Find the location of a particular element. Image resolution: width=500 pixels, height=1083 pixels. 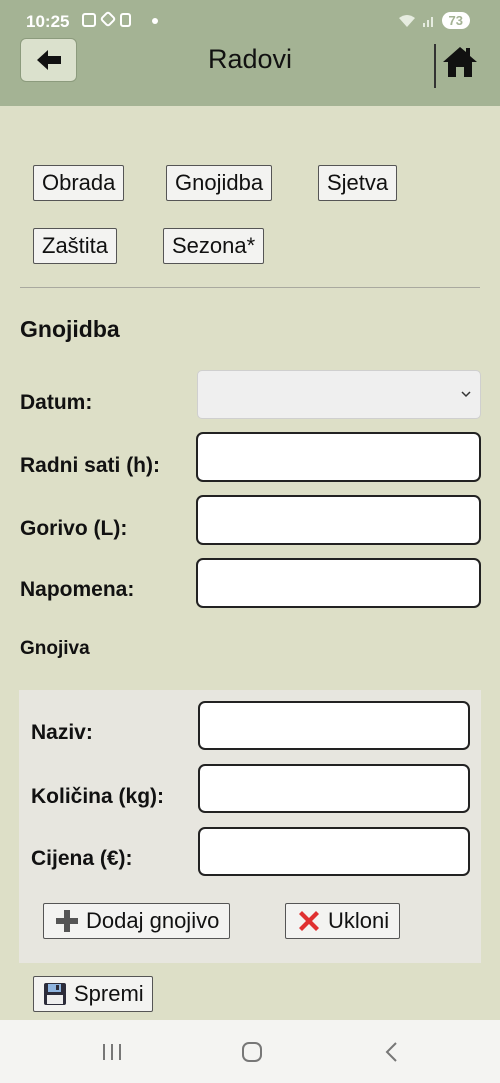

app-header: Radovi is located at coordinates (250, 70).